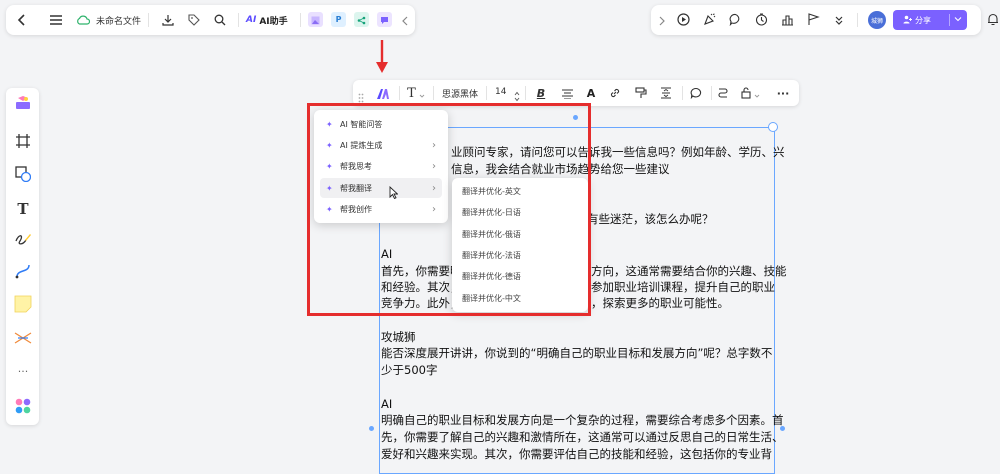 The width and height of the screenshot is (1000, 474). I want to click on celebrate-button, so click(709, 20).